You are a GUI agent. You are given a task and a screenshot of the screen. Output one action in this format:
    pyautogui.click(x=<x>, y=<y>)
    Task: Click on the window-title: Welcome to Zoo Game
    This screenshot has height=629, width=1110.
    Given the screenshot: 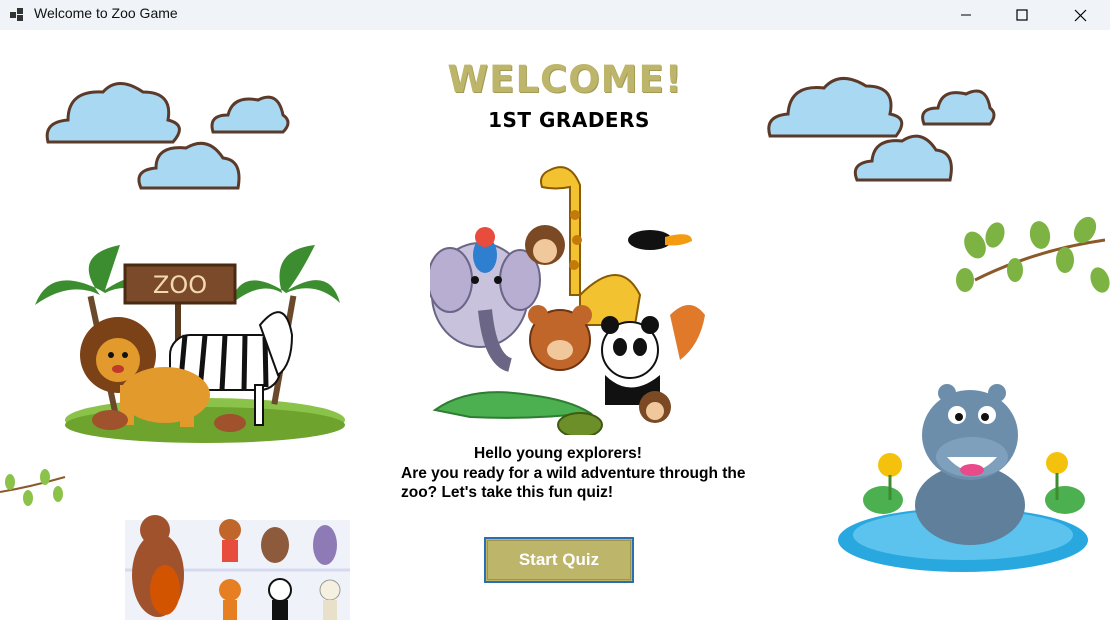 What is the action you would take?
    pyautogui.click(x=106, y=13)
    